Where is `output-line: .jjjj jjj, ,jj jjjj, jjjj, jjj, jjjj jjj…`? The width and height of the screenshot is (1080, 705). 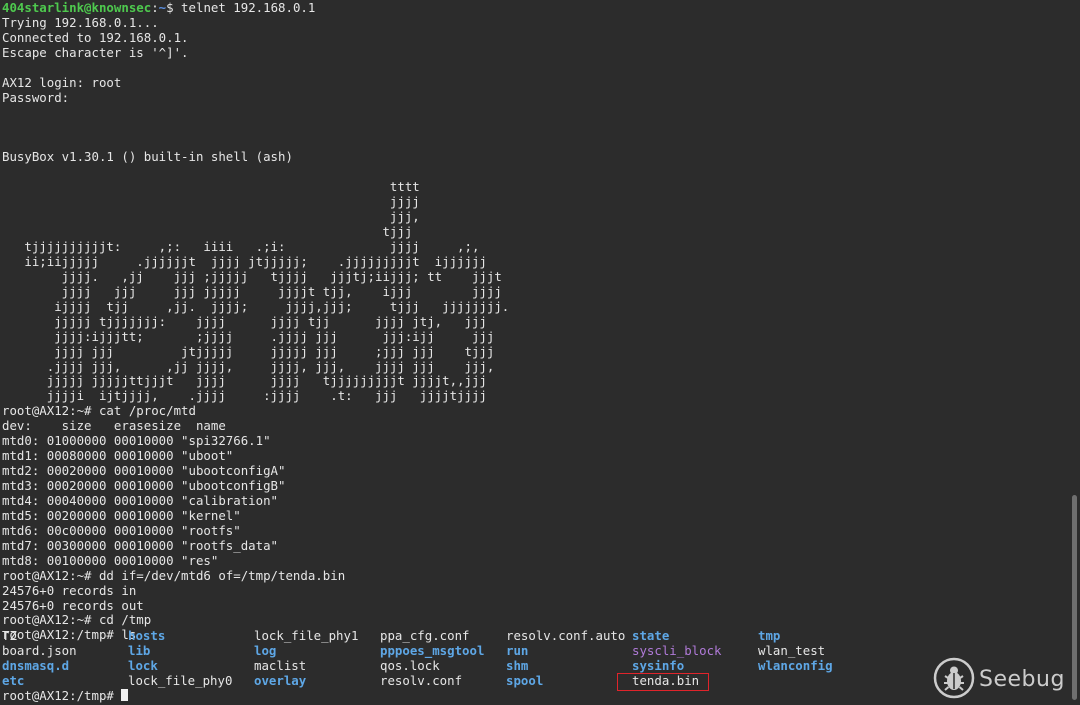
output-line: .jjjj jjj, ,jj jjjj, jjjj, jjj, jjjj jjj… is located at coordinates (248, 366).